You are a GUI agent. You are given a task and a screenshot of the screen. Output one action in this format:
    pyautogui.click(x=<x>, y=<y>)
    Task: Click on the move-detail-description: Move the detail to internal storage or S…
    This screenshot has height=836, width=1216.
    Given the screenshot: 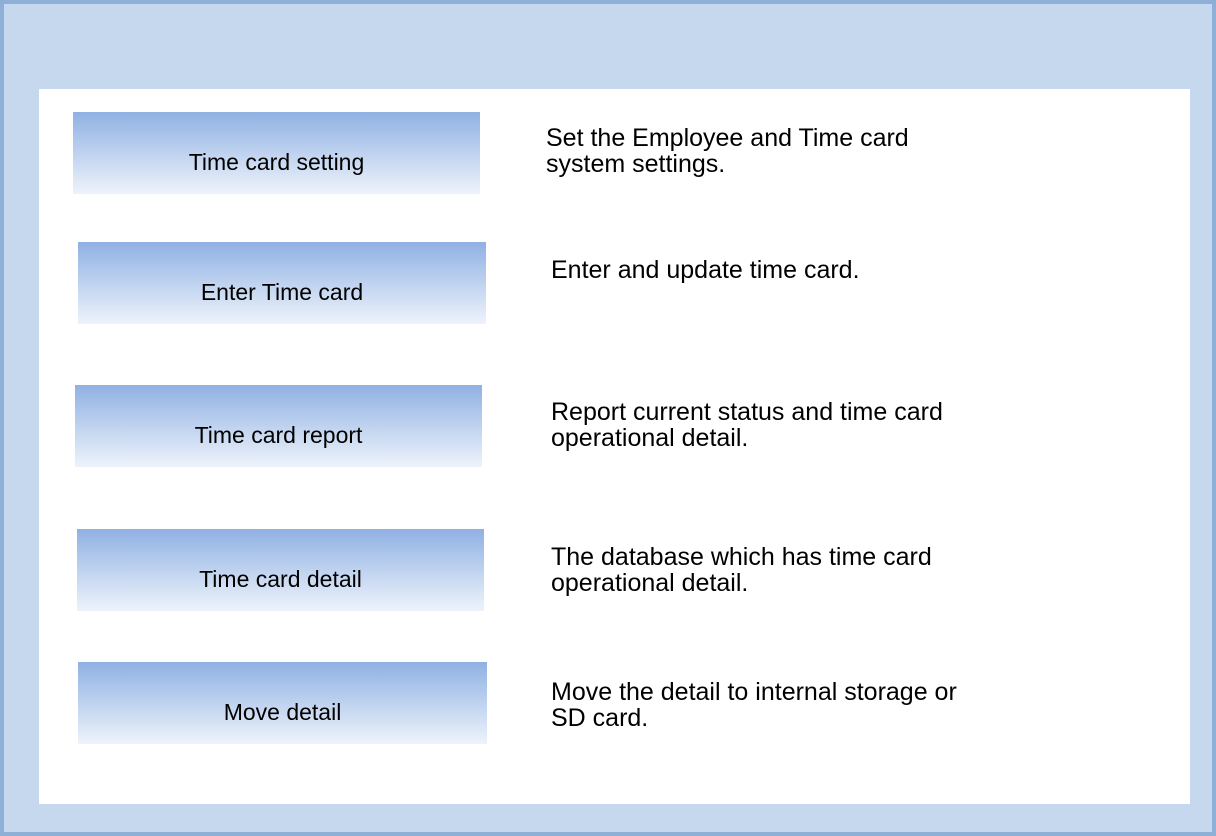 What is the action you would take?
    pyautogui.click(x=754, y=705)
    